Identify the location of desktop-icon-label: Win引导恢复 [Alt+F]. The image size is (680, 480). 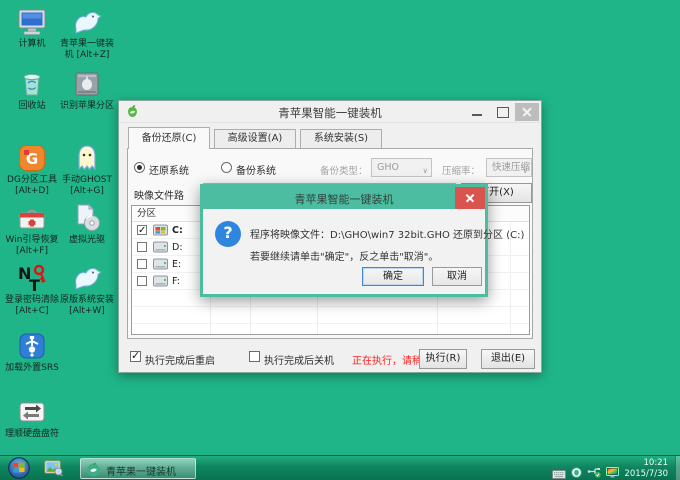
(32, 246).